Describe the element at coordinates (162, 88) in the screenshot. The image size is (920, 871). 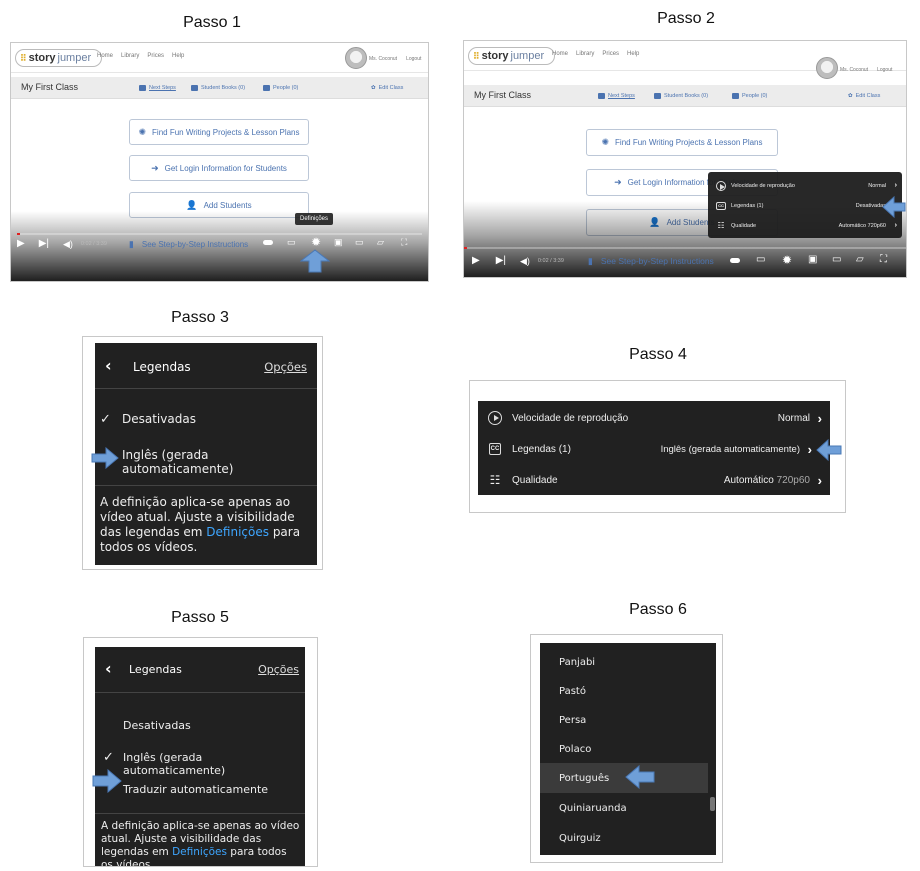
I see `next-steps-label: Next Steps` at that location.